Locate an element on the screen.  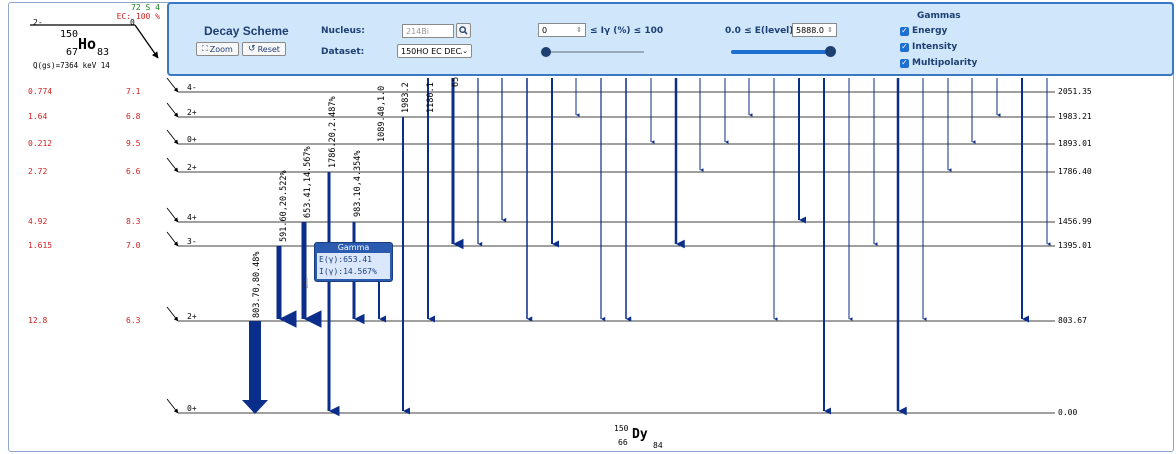
gamma-label: 983.10,4.354% is located at coordinates (358, 183).